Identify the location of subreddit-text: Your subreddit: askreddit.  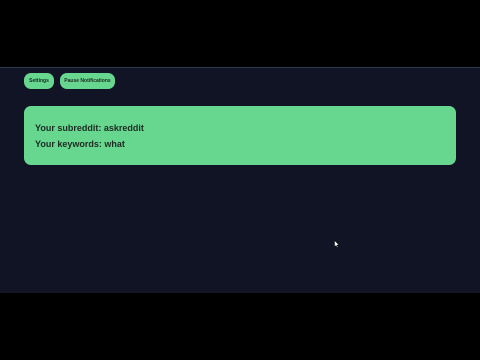
(89, 128).